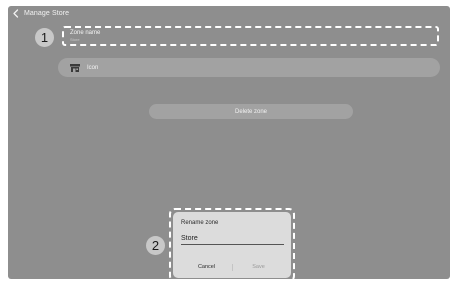 The height and width of the screenshot is (285, 453). Describe the element at coordinates (250, 36) in the screenshot. I see `zone-name-row: Zone name Store` at that location.